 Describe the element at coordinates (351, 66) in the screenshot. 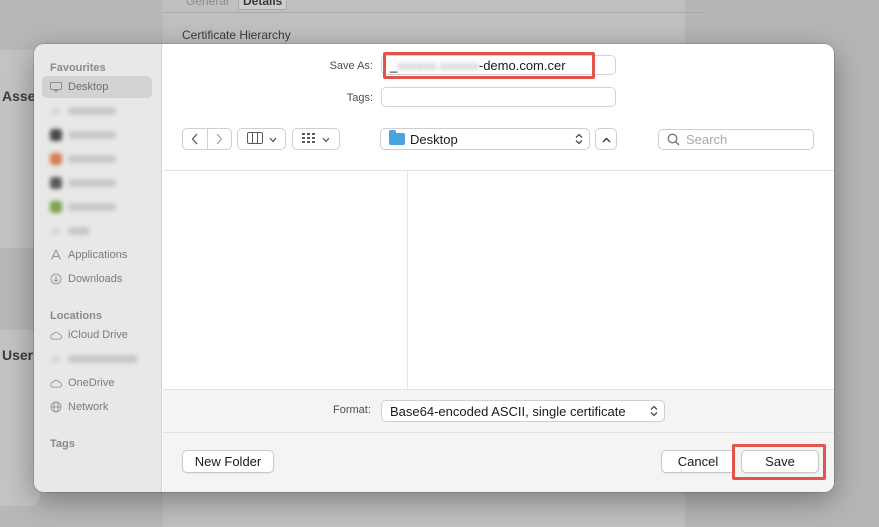

I see `save-as-label: Save As:` at that location.